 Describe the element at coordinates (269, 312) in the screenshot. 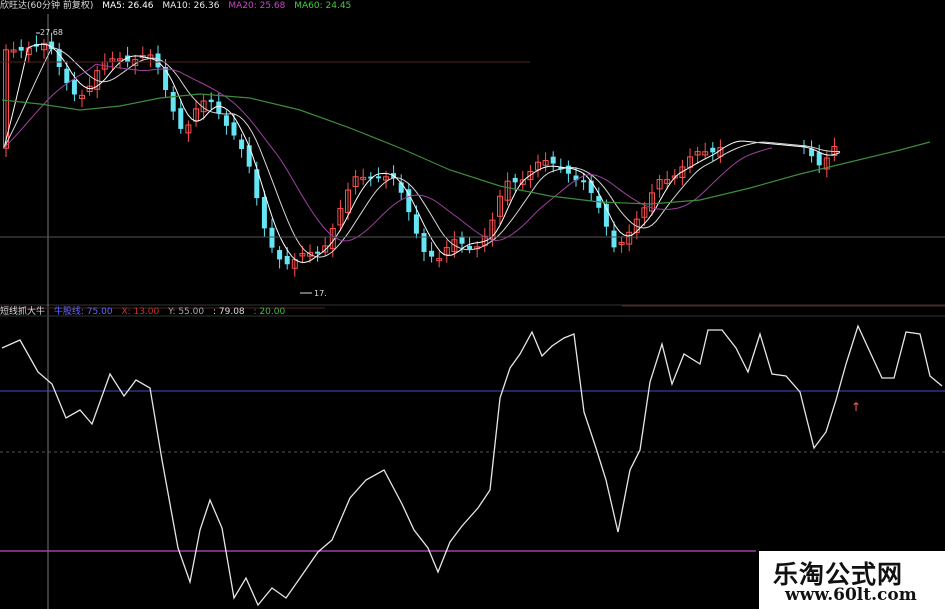

I see `level-label: : 20.00` at that location.